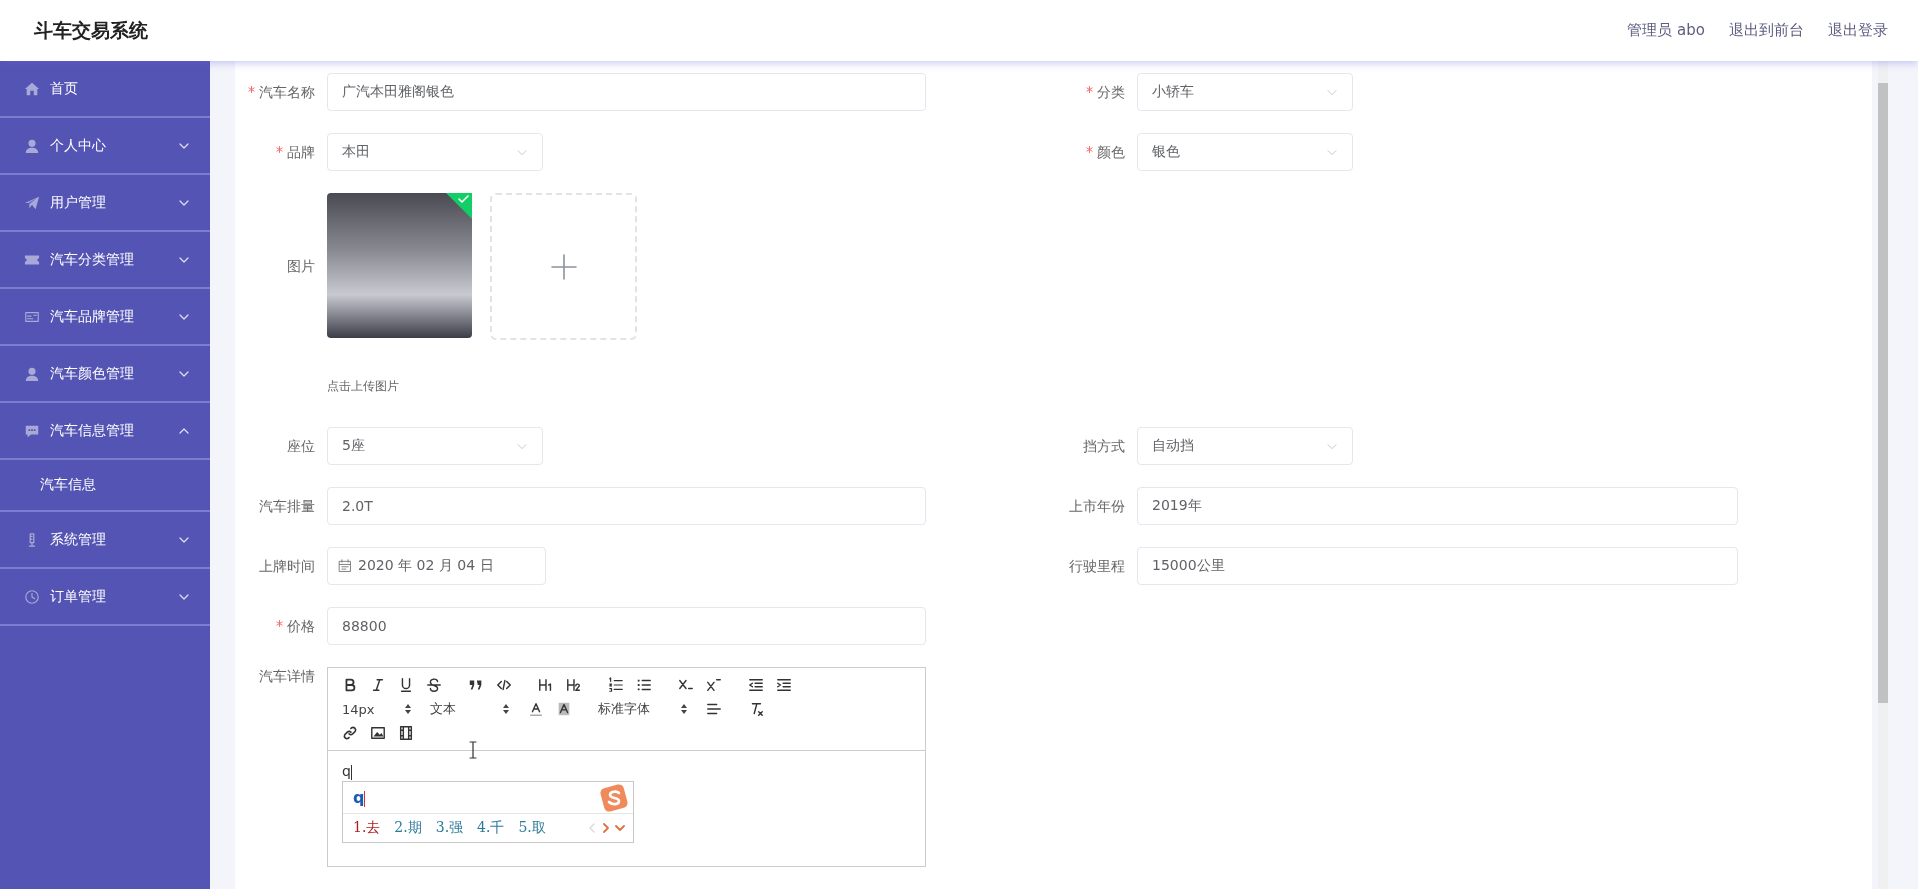 This screenshot has height=889, width=1918. What do you see at coordinates (345, 566) in the screenshot?
I see `calendar-icon` at bounding box center [345, 566].